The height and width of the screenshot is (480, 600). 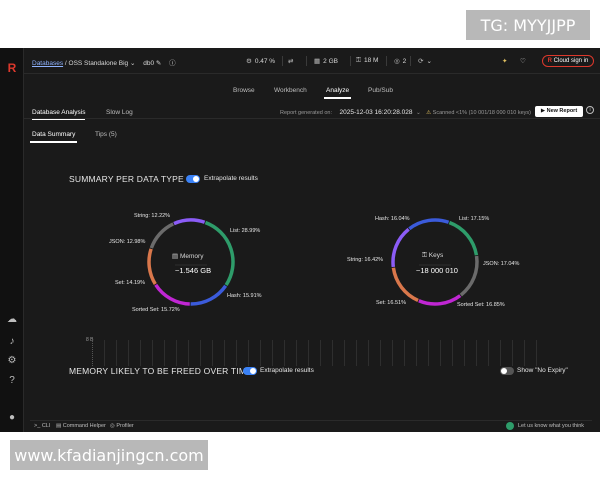 I want to click on tab-workbench: Workbench, so click(x=290, y=90).